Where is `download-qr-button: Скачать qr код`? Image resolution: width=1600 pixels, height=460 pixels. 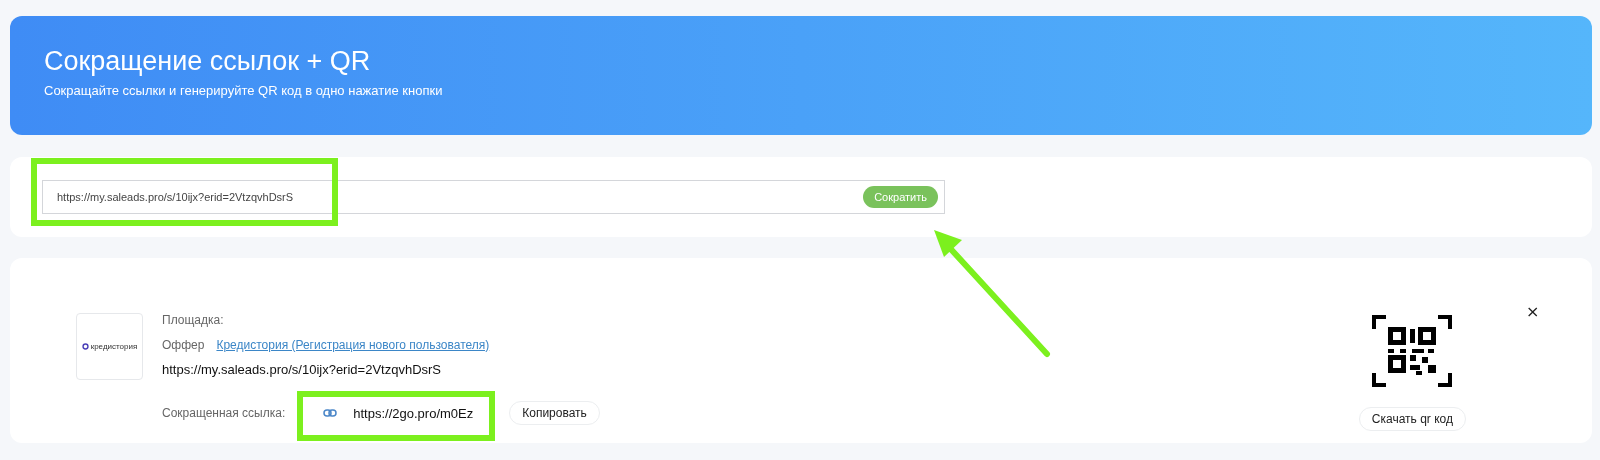
download-qr-button: Скачать qr код is located at coordinates (1412, 419).